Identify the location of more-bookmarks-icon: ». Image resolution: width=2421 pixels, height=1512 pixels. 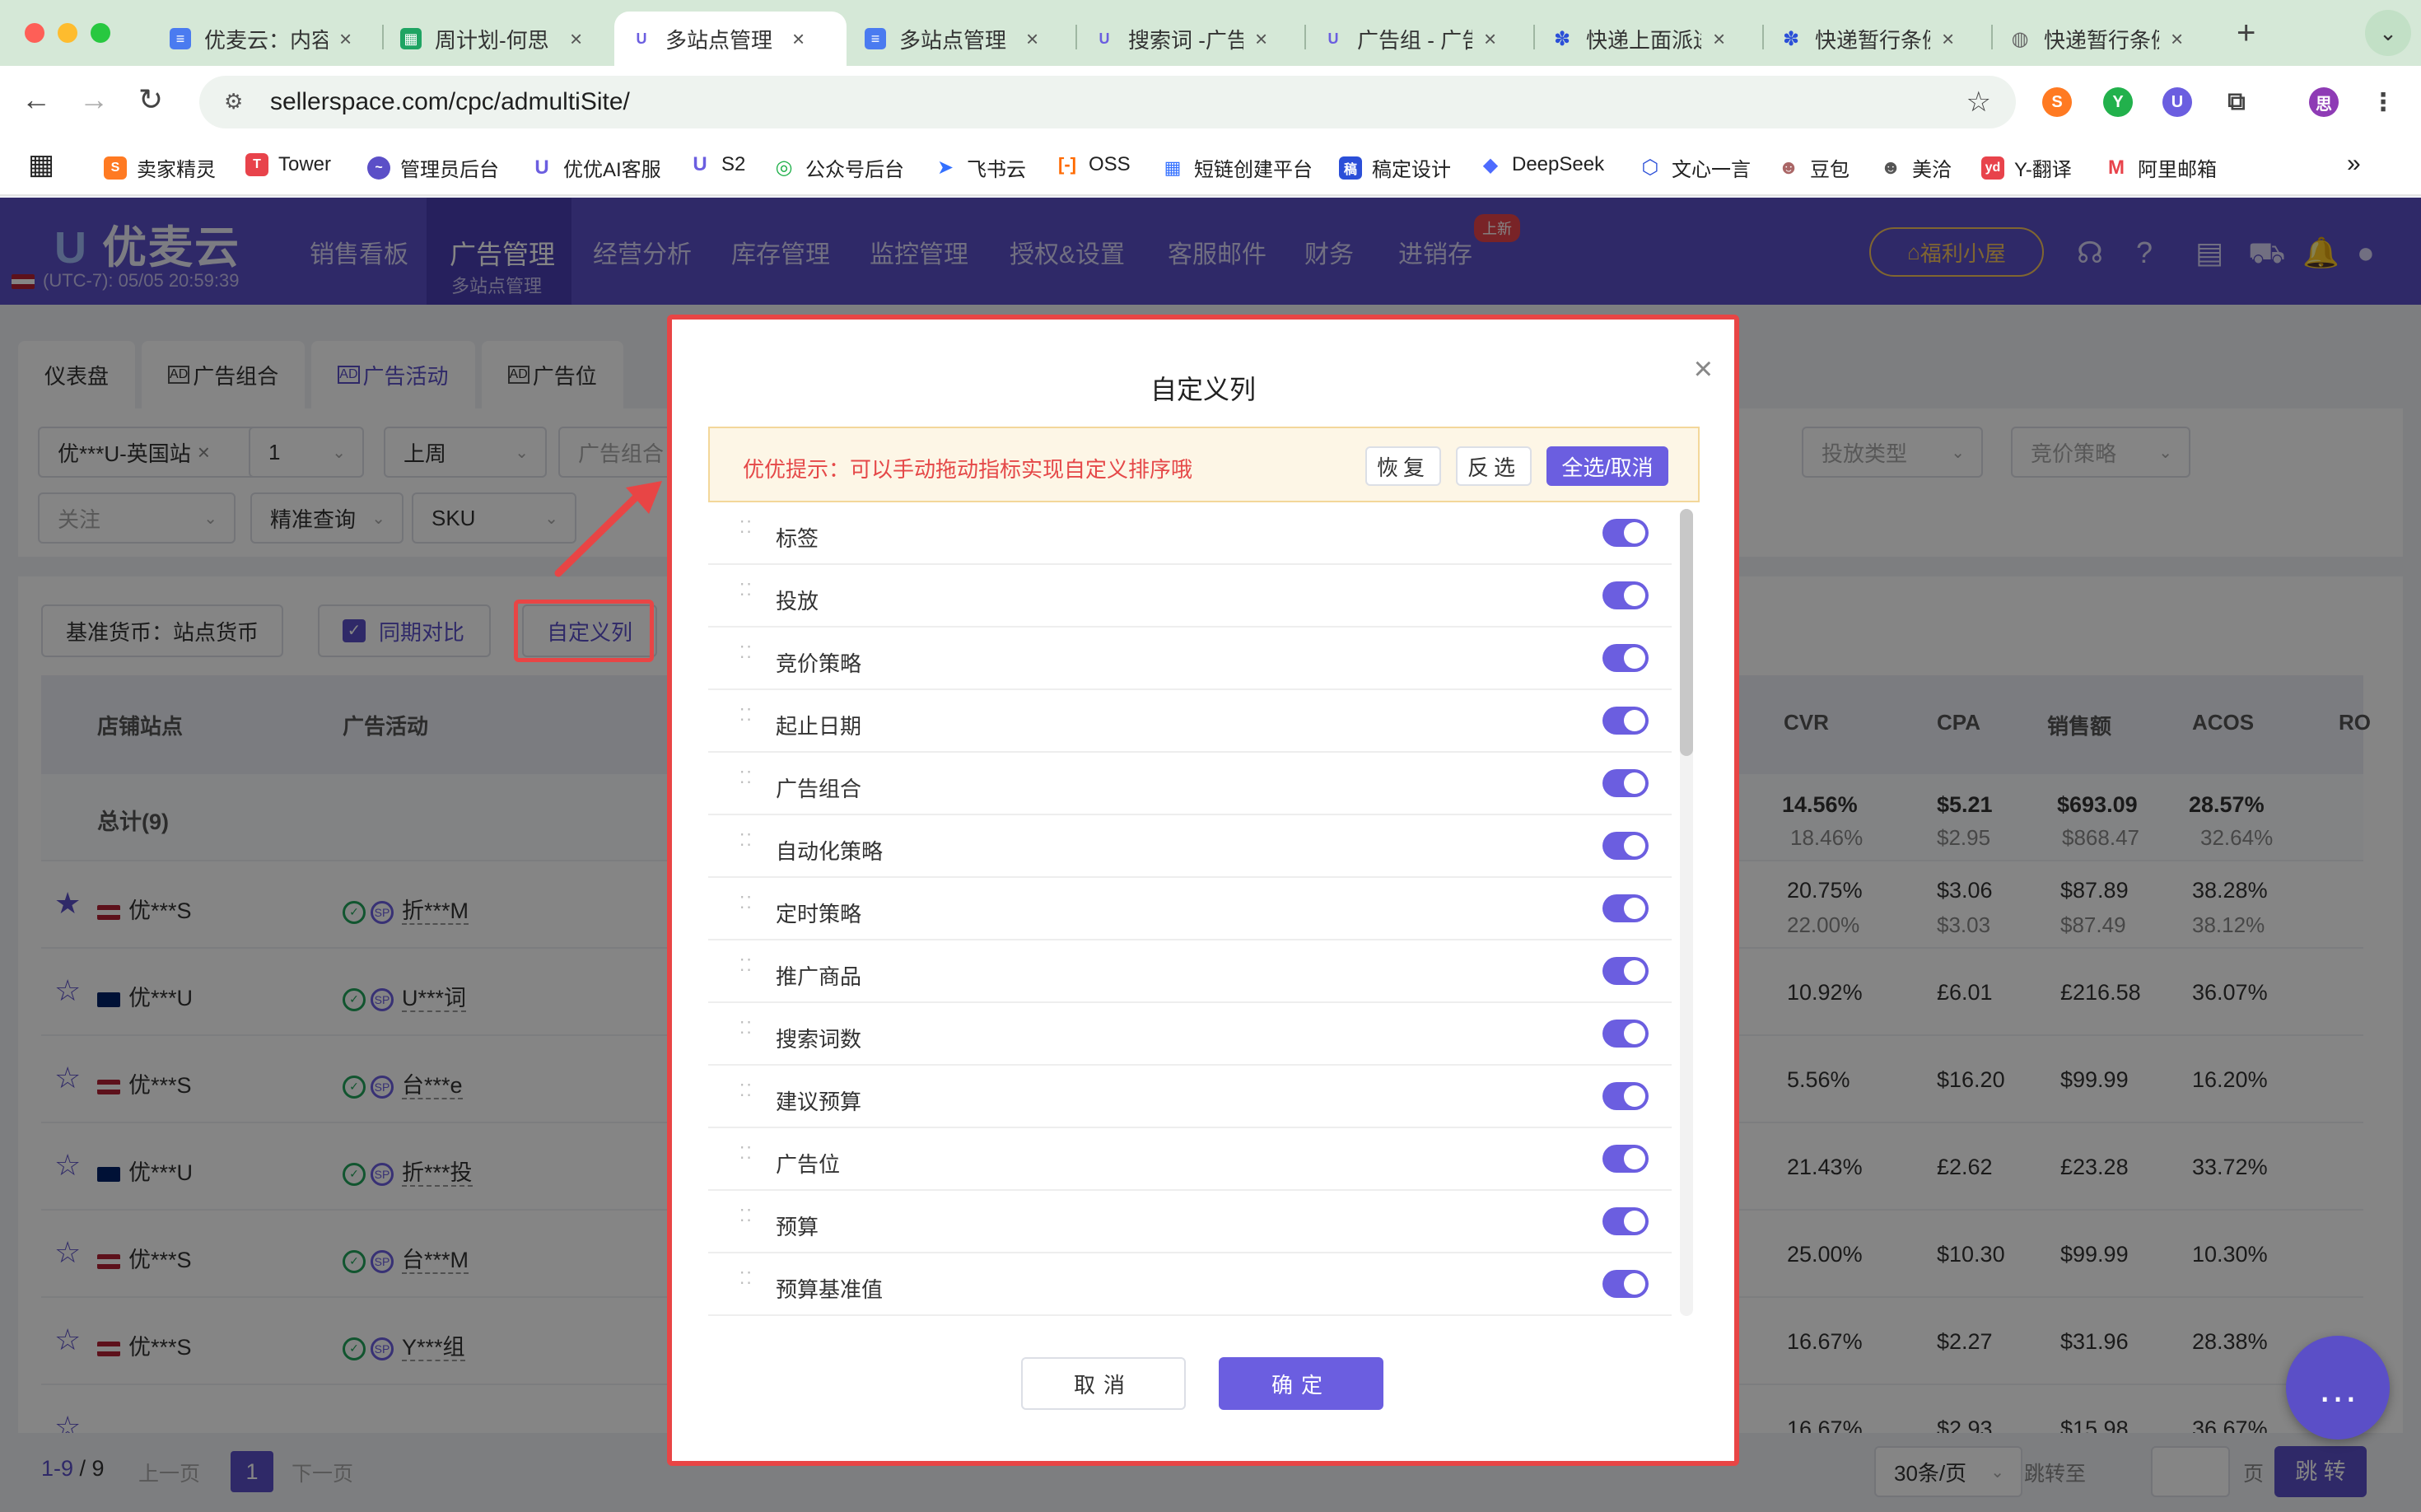
(2354, 164).